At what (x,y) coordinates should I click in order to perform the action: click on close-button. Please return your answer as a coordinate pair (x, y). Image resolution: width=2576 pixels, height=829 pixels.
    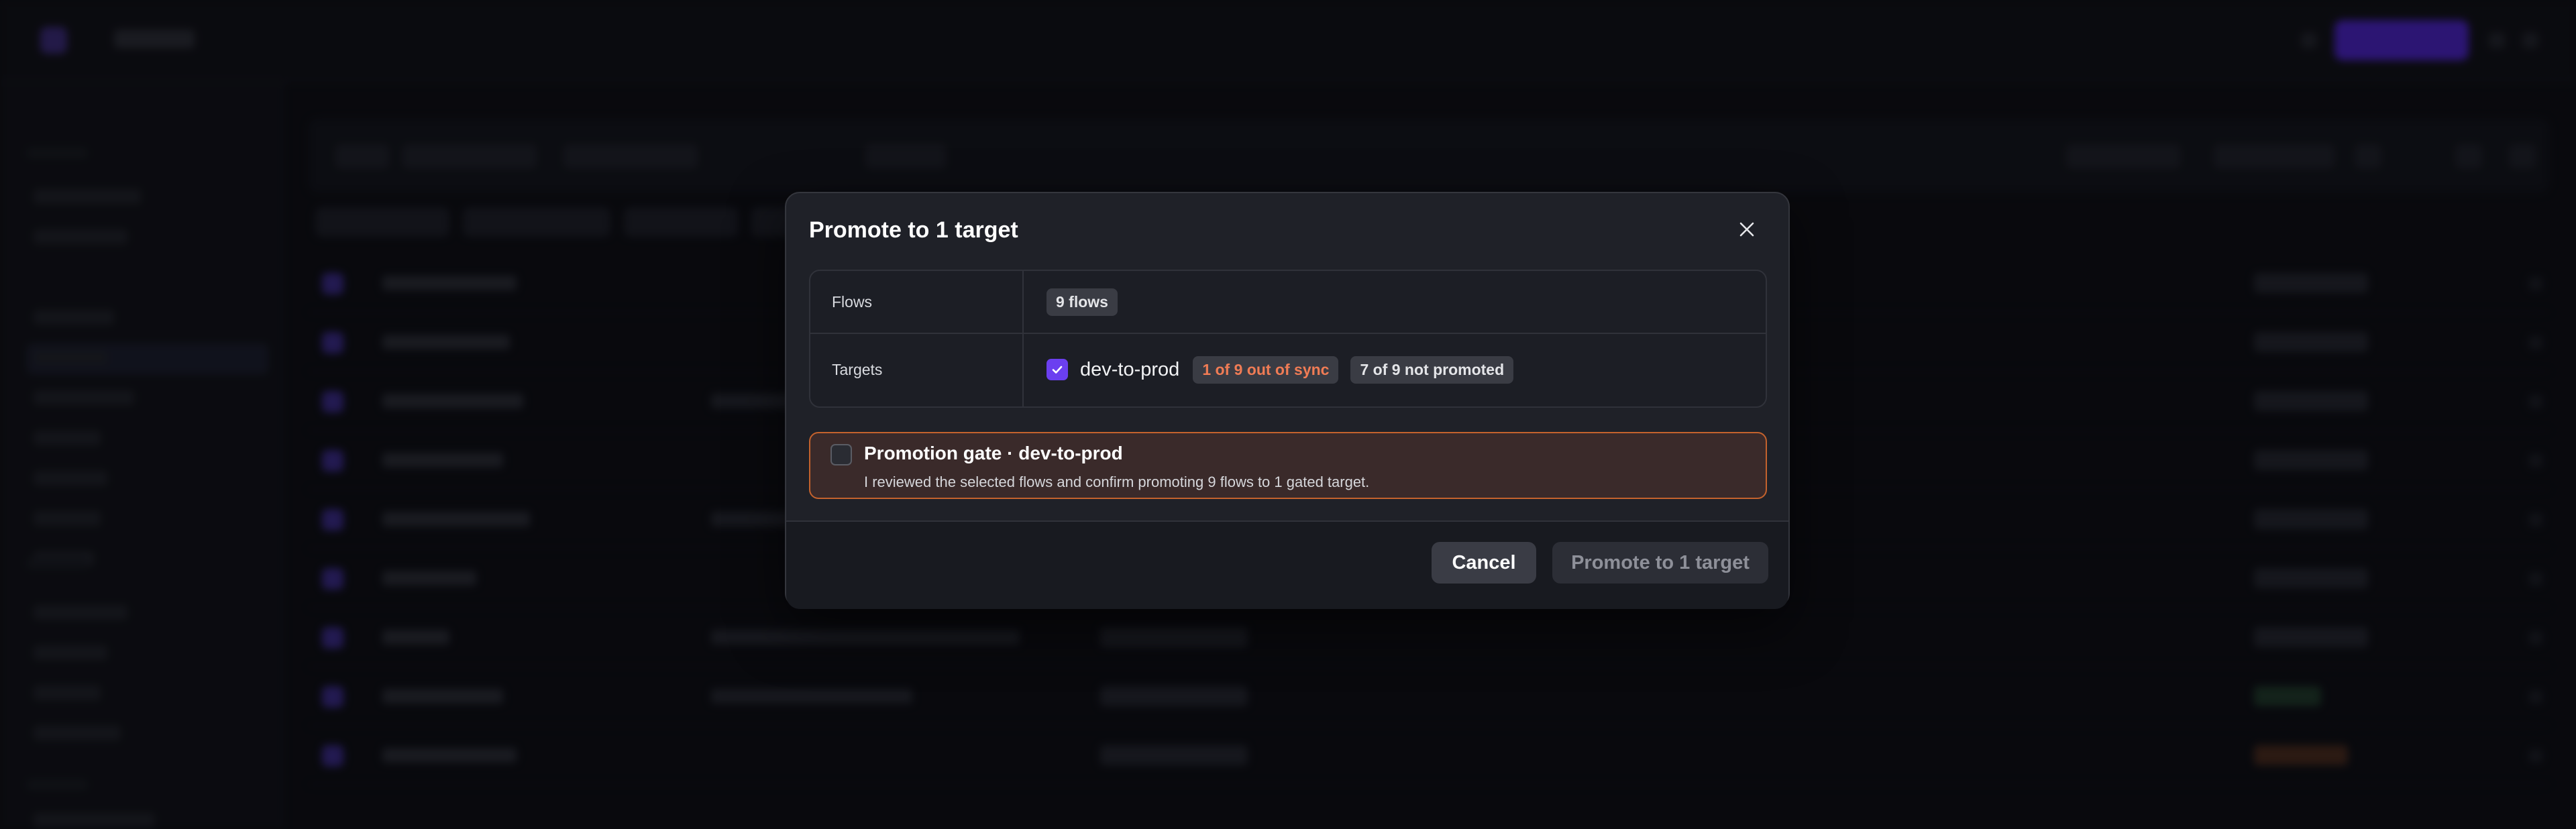
    Looking at the image, I should click on (1747, 229).